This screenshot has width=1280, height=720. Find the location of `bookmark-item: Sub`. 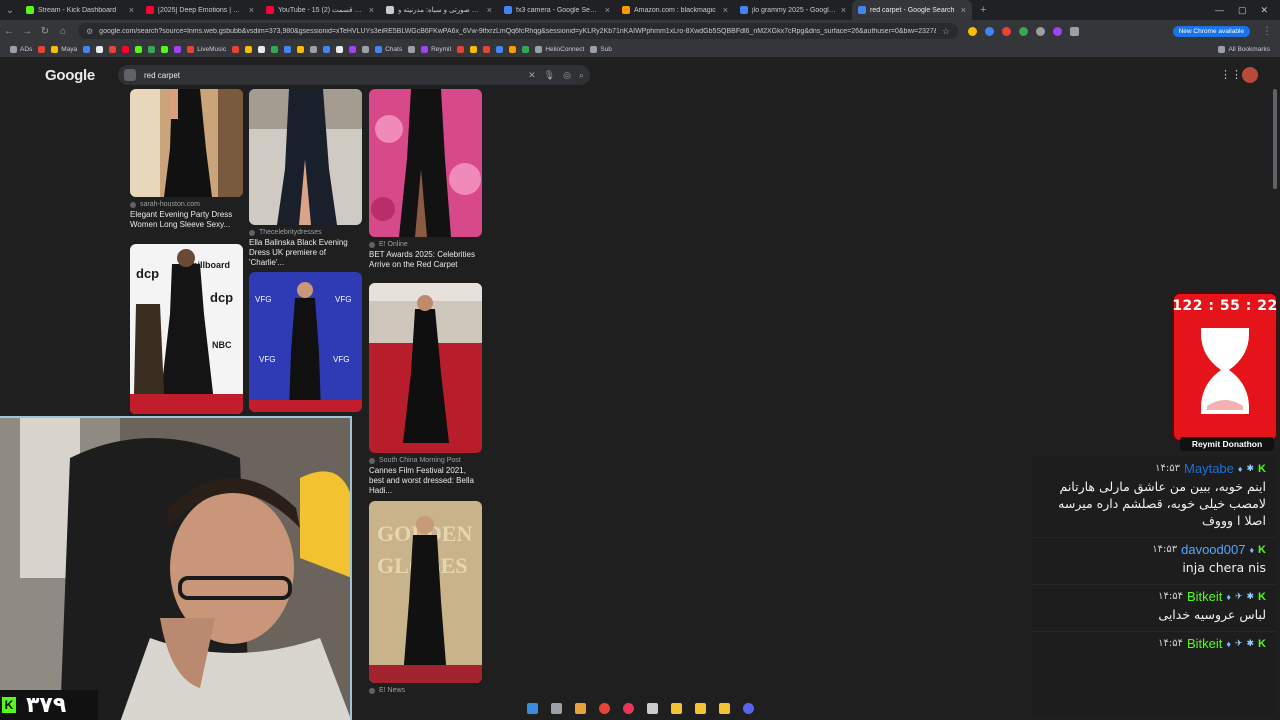

bookmark-item: Sub is located at coordinates (601, 49).